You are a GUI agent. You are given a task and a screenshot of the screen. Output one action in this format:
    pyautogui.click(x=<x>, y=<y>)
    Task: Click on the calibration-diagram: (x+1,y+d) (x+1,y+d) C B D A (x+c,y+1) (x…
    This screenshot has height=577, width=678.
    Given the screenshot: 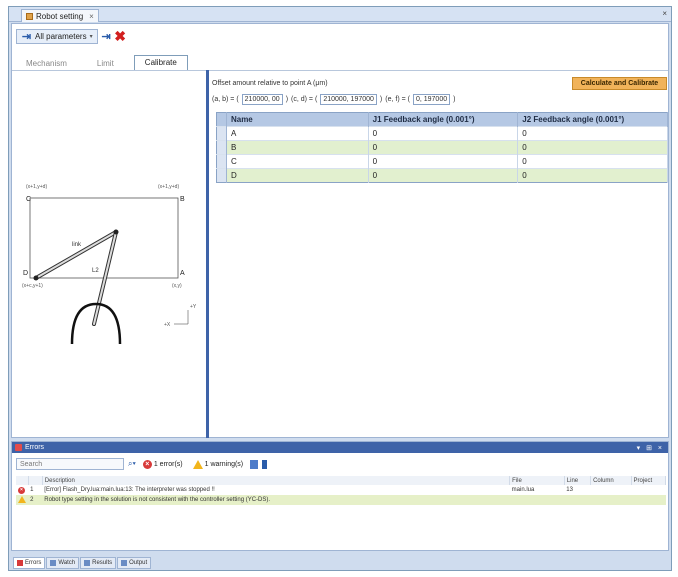 What is the action you would take?
    pyautogui.click(x=109, y=264)
    